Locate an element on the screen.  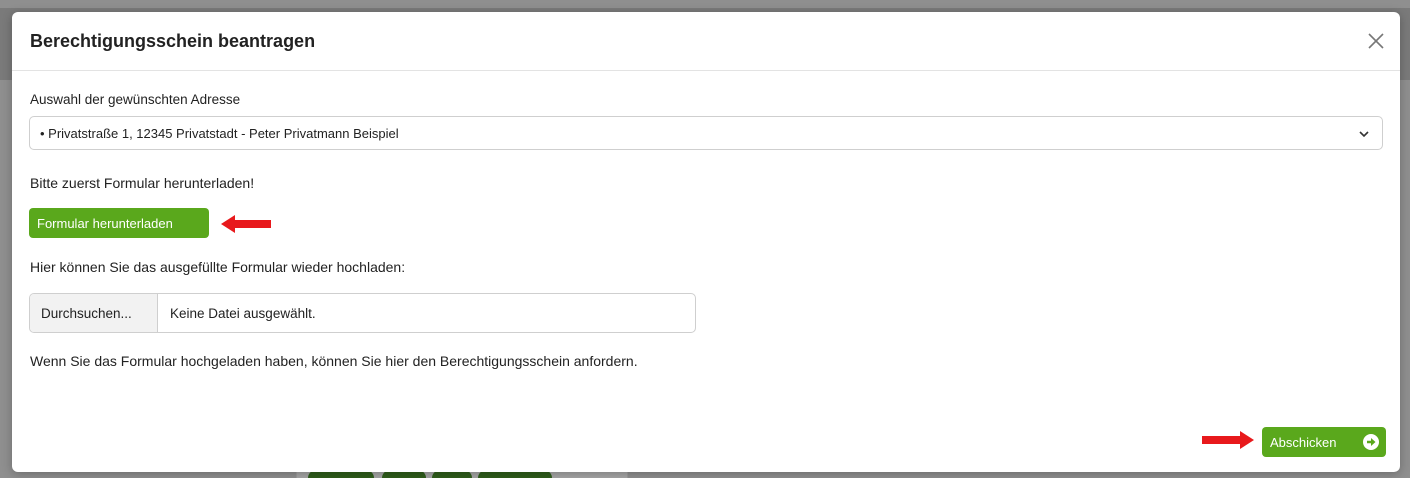
download-instruction: Bitte zuerst Formular herunterladen! is located at coordinates (142, 183).